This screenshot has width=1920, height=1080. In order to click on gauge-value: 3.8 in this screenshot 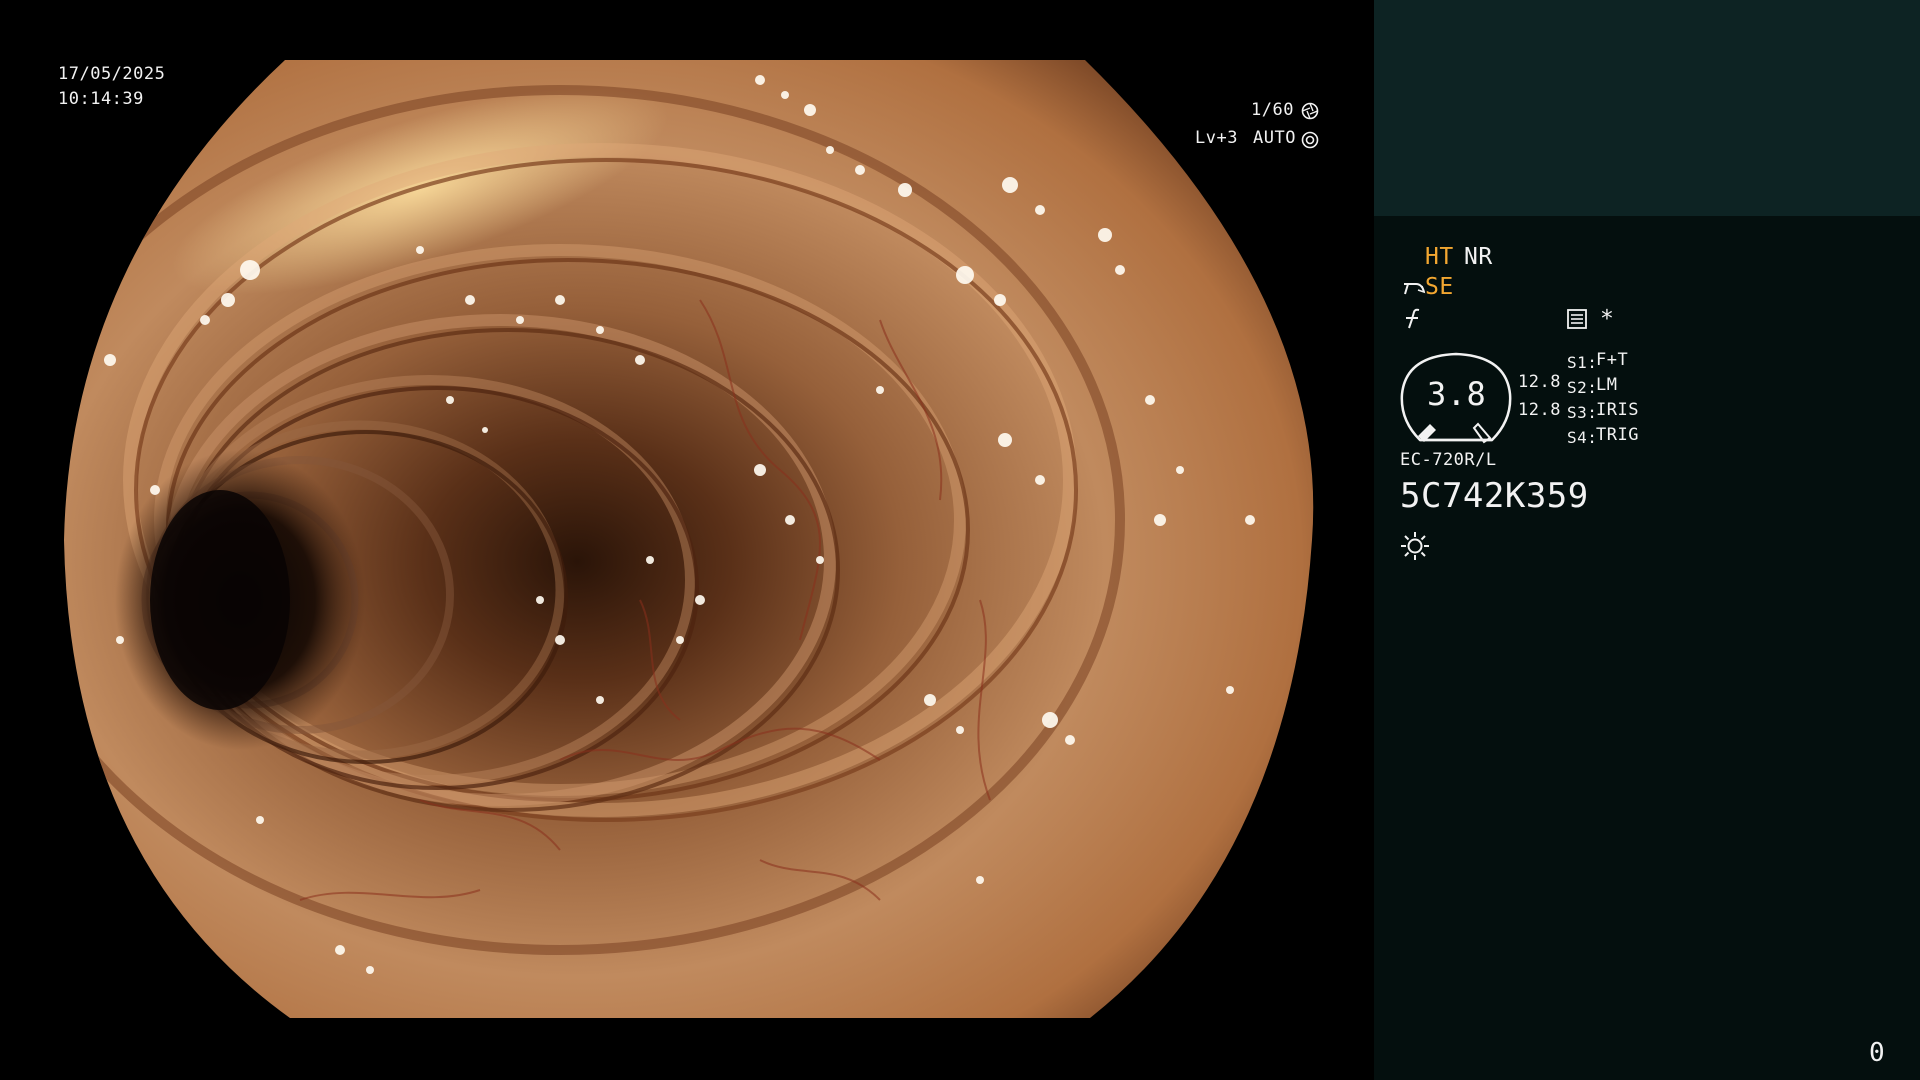, I will do `click(1457, 394)`.